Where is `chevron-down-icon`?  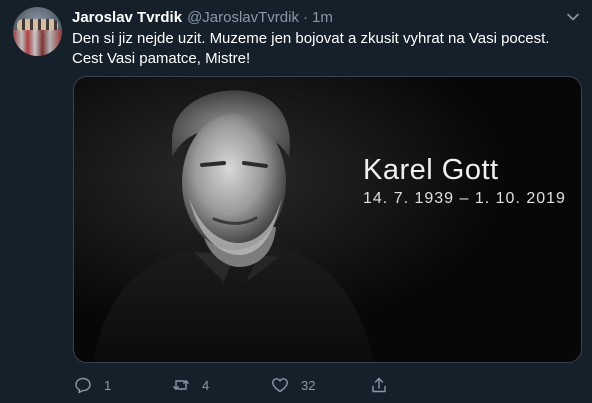 chevron-down-icon is located at coordinates (573, 17).